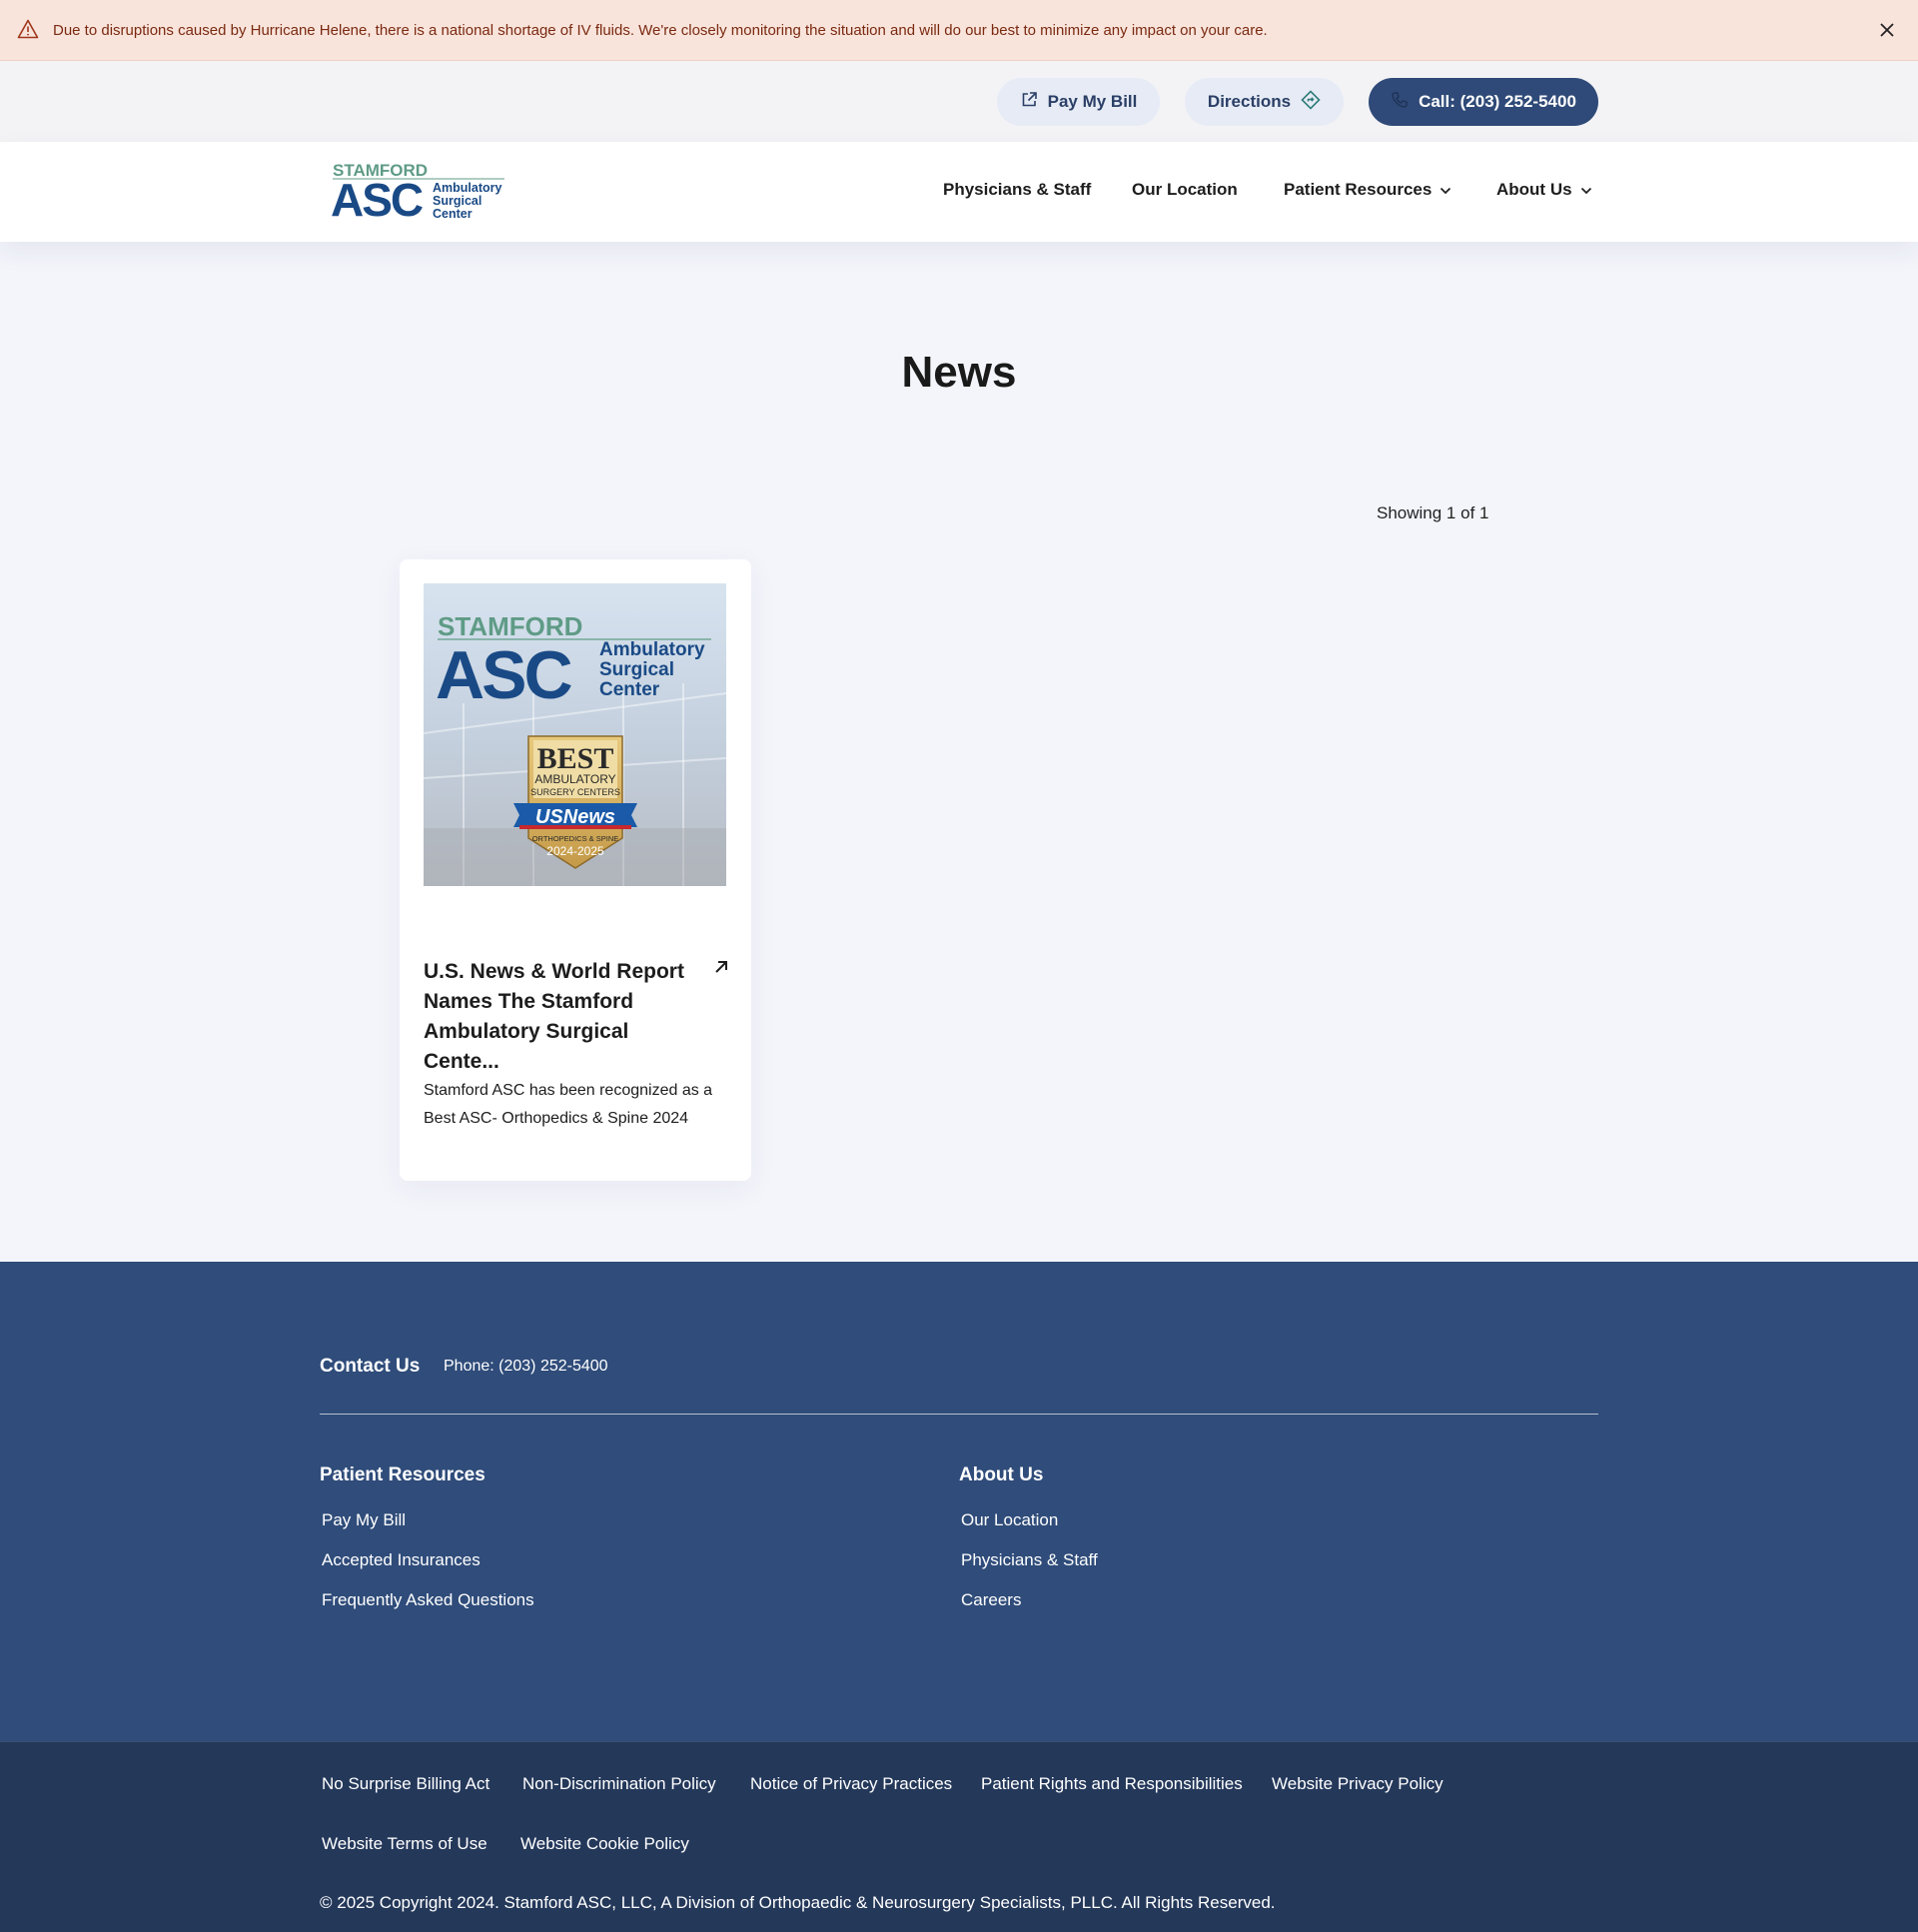 The height and width of the screenshot is (1932, 1918). I want to click on nav-patient-resources: Patient Resources, so click(1367, 190).